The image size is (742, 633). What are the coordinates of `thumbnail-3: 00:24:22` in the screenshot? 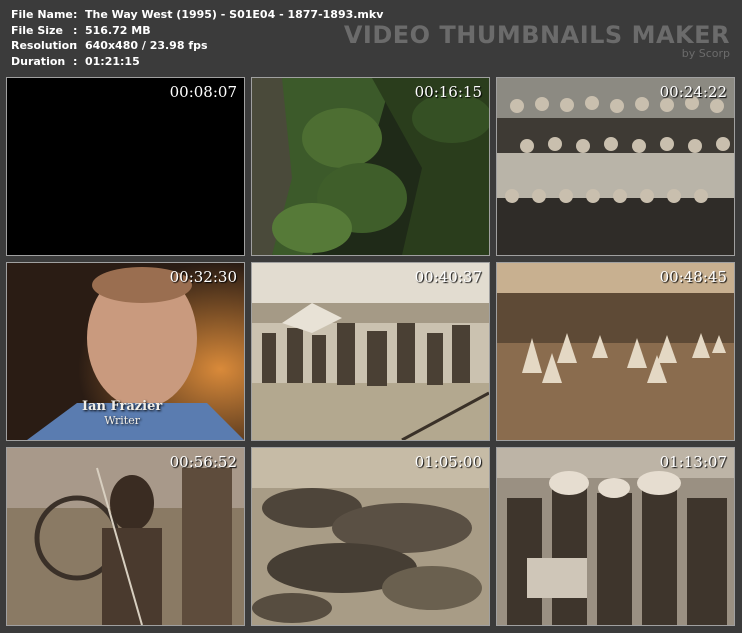 It's located at (615, 166).